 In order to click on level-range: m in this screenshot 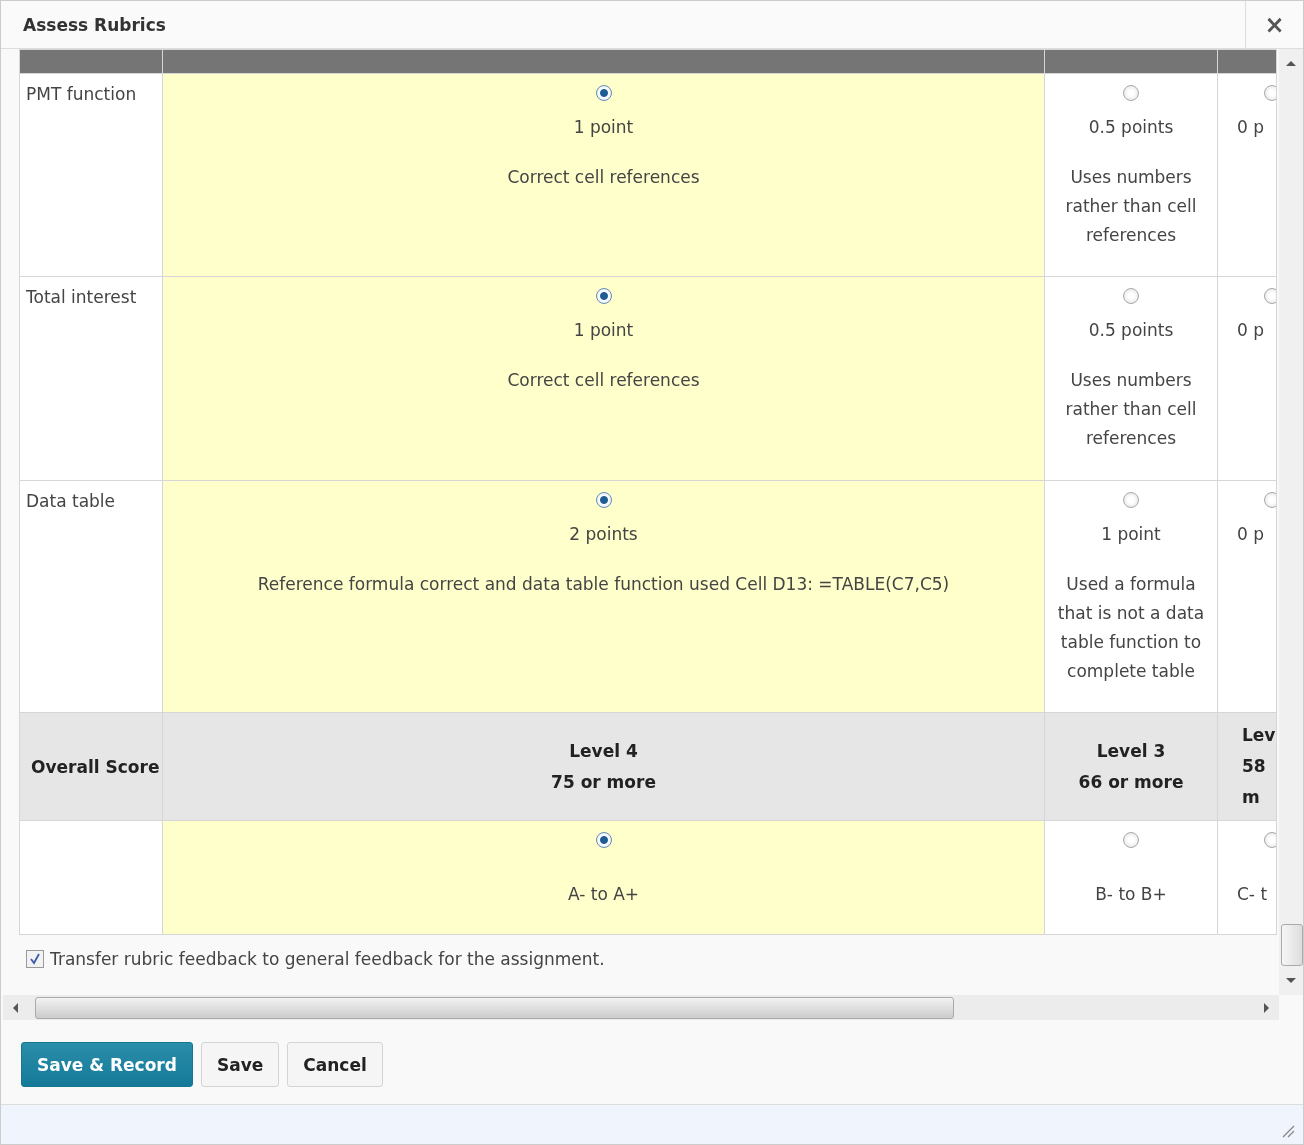, I will do `click(1251, 797)`.